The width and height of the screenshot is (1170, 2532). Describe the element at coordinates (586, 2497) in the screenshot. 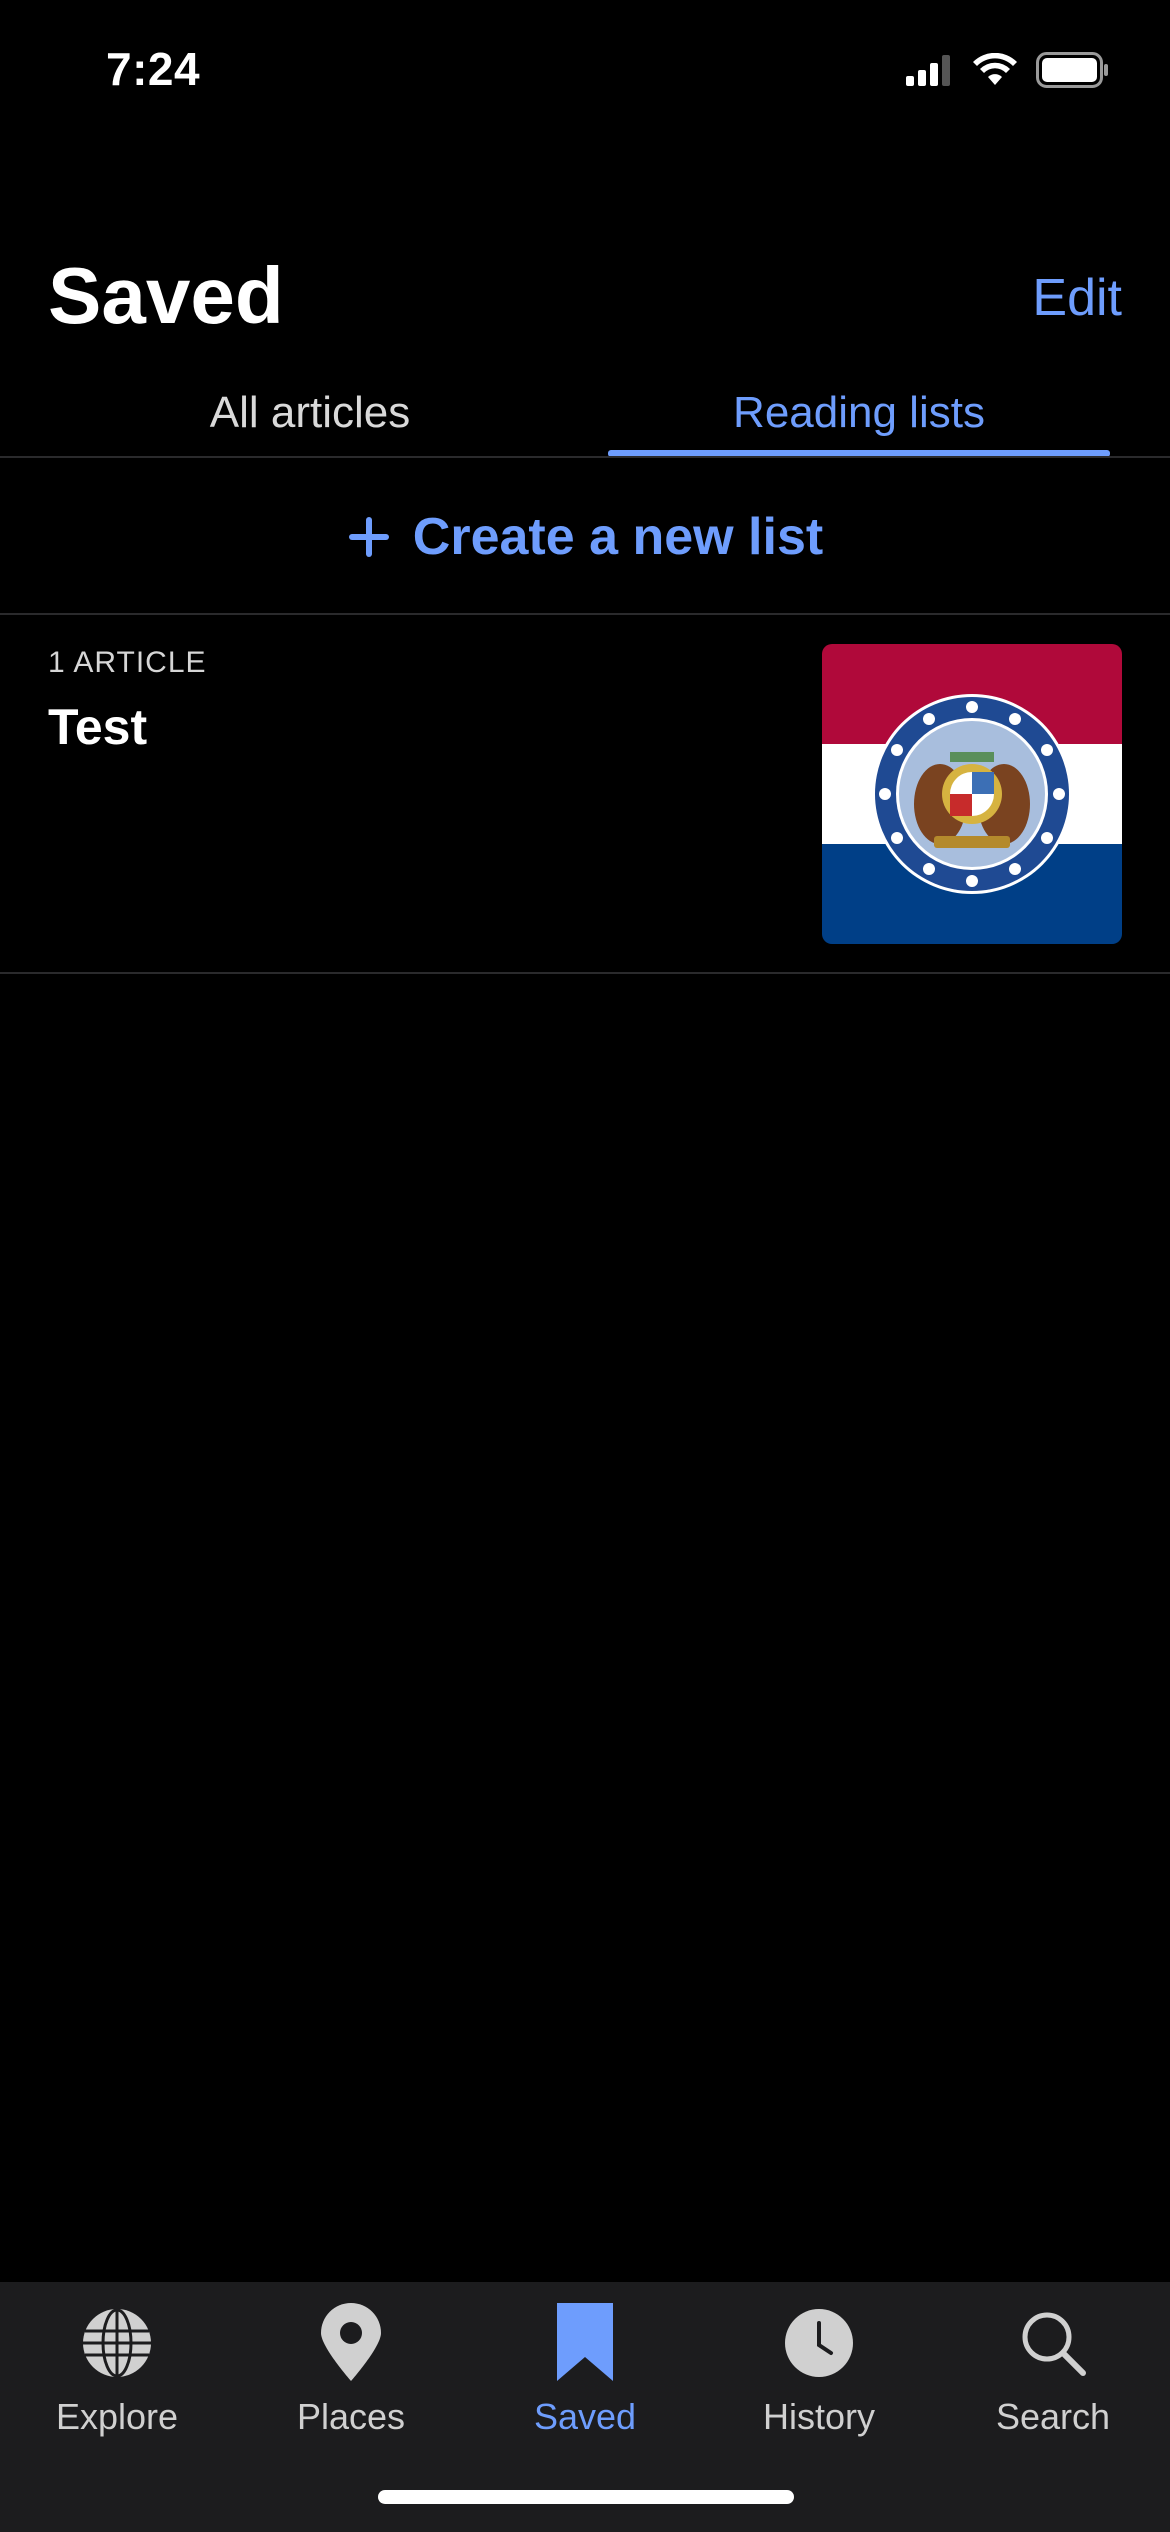

I see `home-indicator` at that location.